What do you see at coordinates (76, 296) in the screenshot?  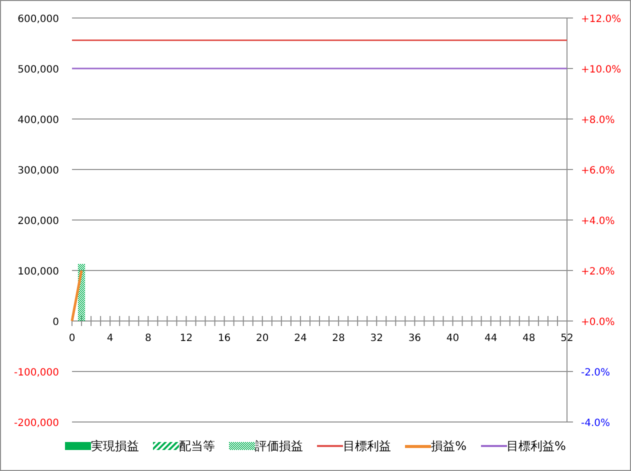 I see `line-series` at bounding box center [76, 296].